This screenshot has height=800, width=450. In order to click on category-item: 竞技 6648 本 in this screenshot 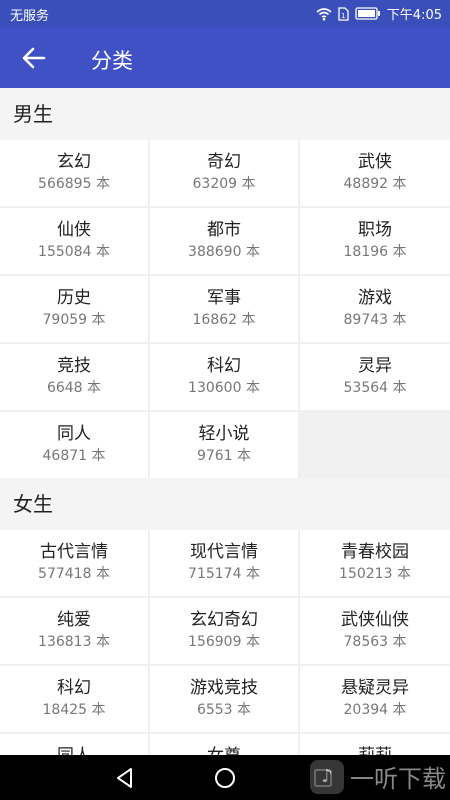, I will do `click(74, 377)`.